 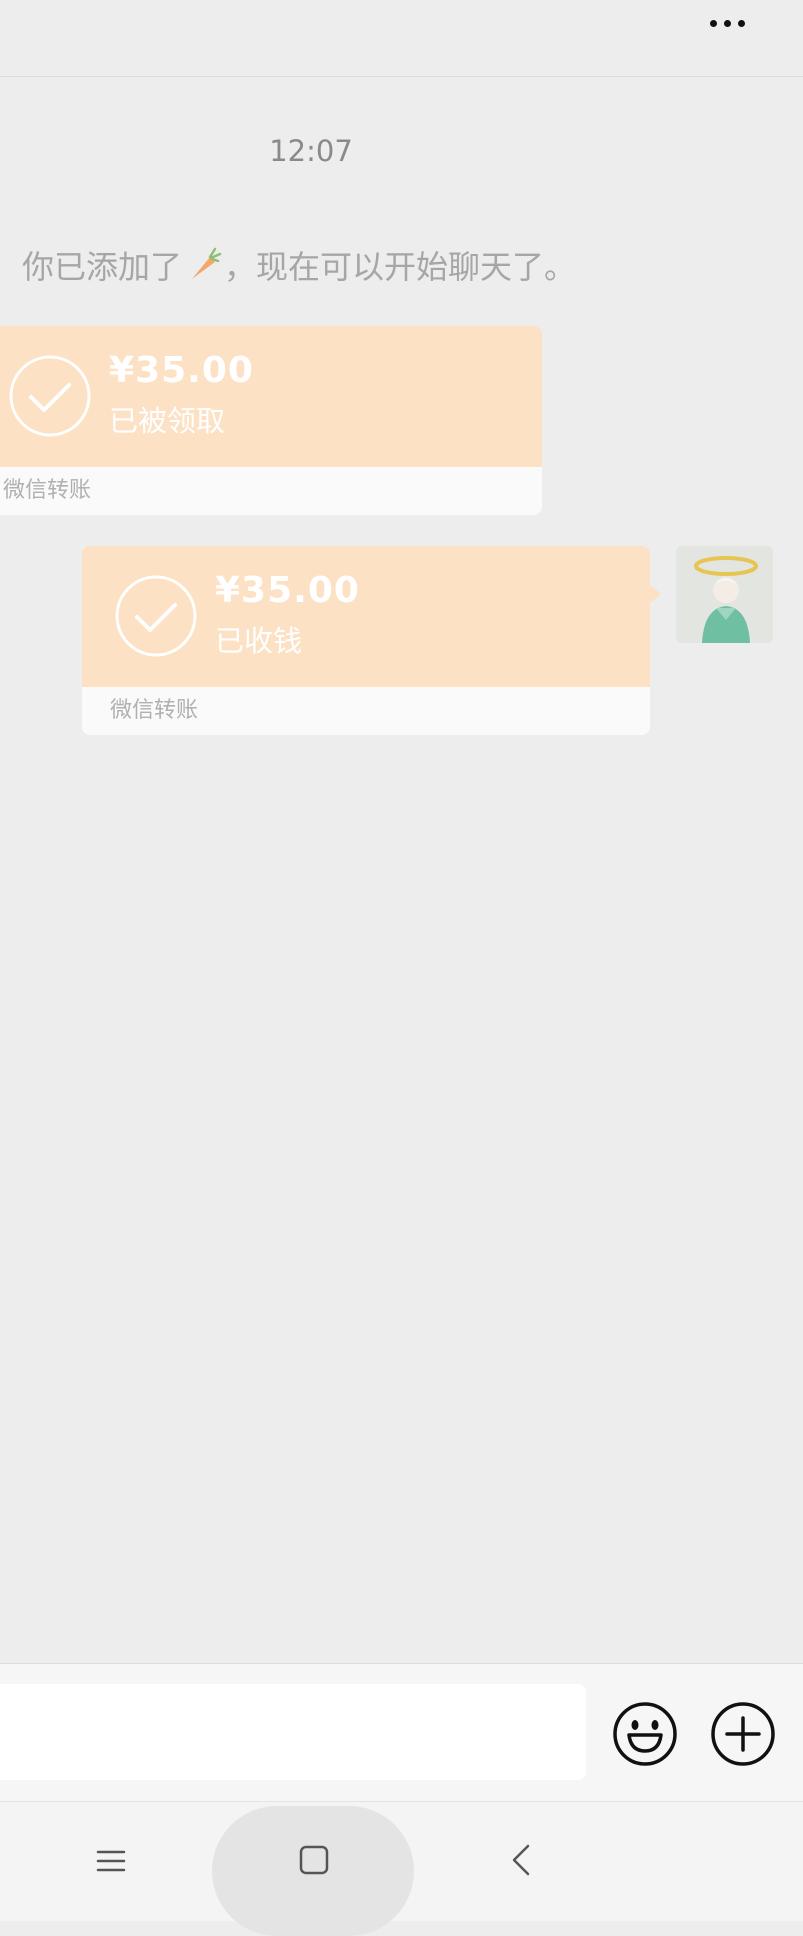 I want to click on message-input, so click(x=293, y=1732).